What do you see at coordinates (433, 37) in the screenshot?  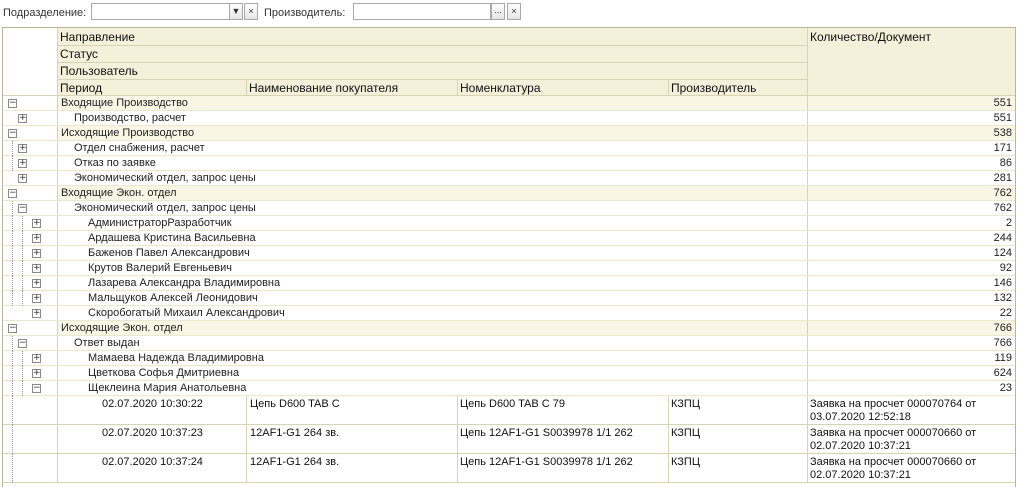 I see `header-direction: Направление` at bounding box center [433, 37].